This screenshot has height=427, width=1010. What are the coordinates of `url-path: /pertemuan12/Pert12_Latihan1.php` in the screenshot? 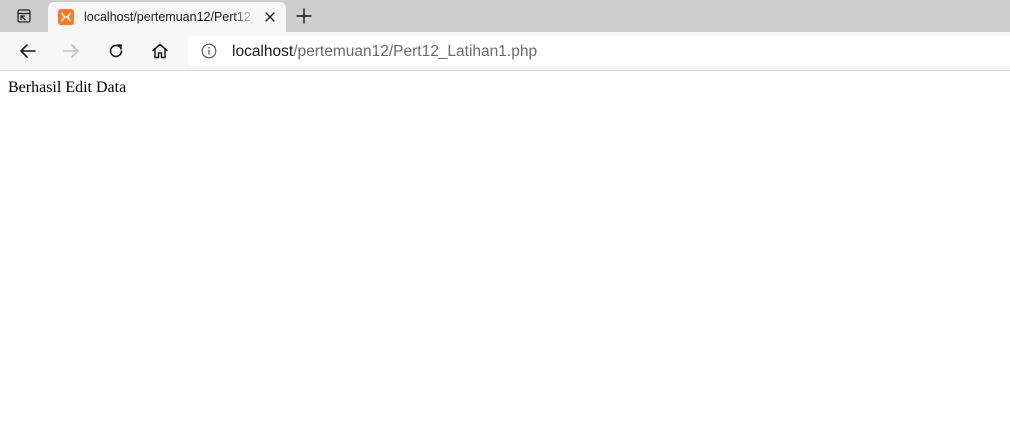 It's located at (415, 51).